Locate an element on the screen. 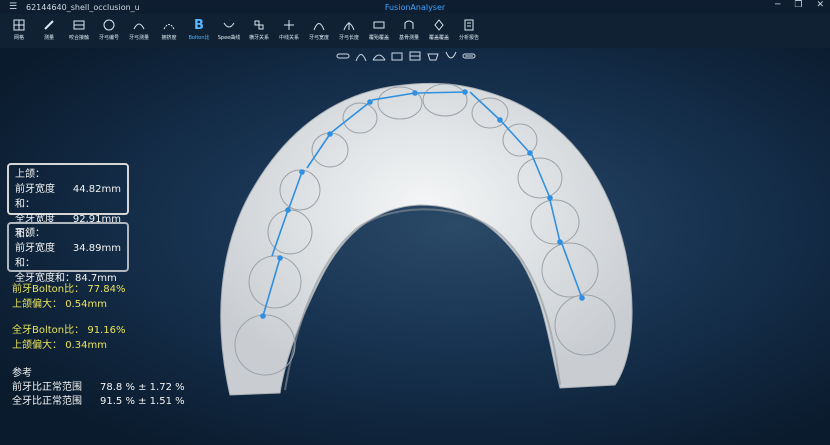 The height and width of the screenshot is (445, 830). anterior-bolton-value: 77.84% is located at coordinates (106, 289).